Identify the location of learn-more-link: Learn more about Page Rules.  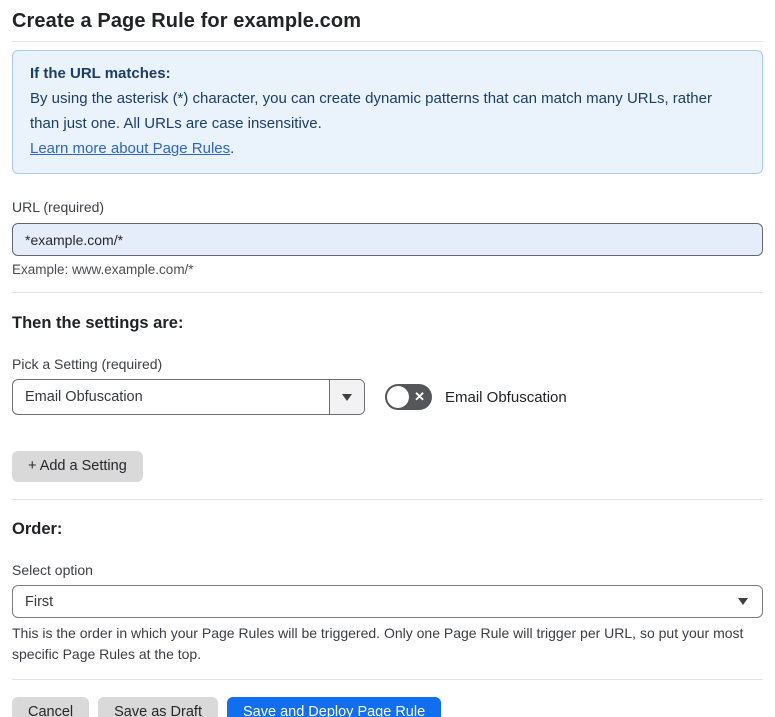
(130, 148).